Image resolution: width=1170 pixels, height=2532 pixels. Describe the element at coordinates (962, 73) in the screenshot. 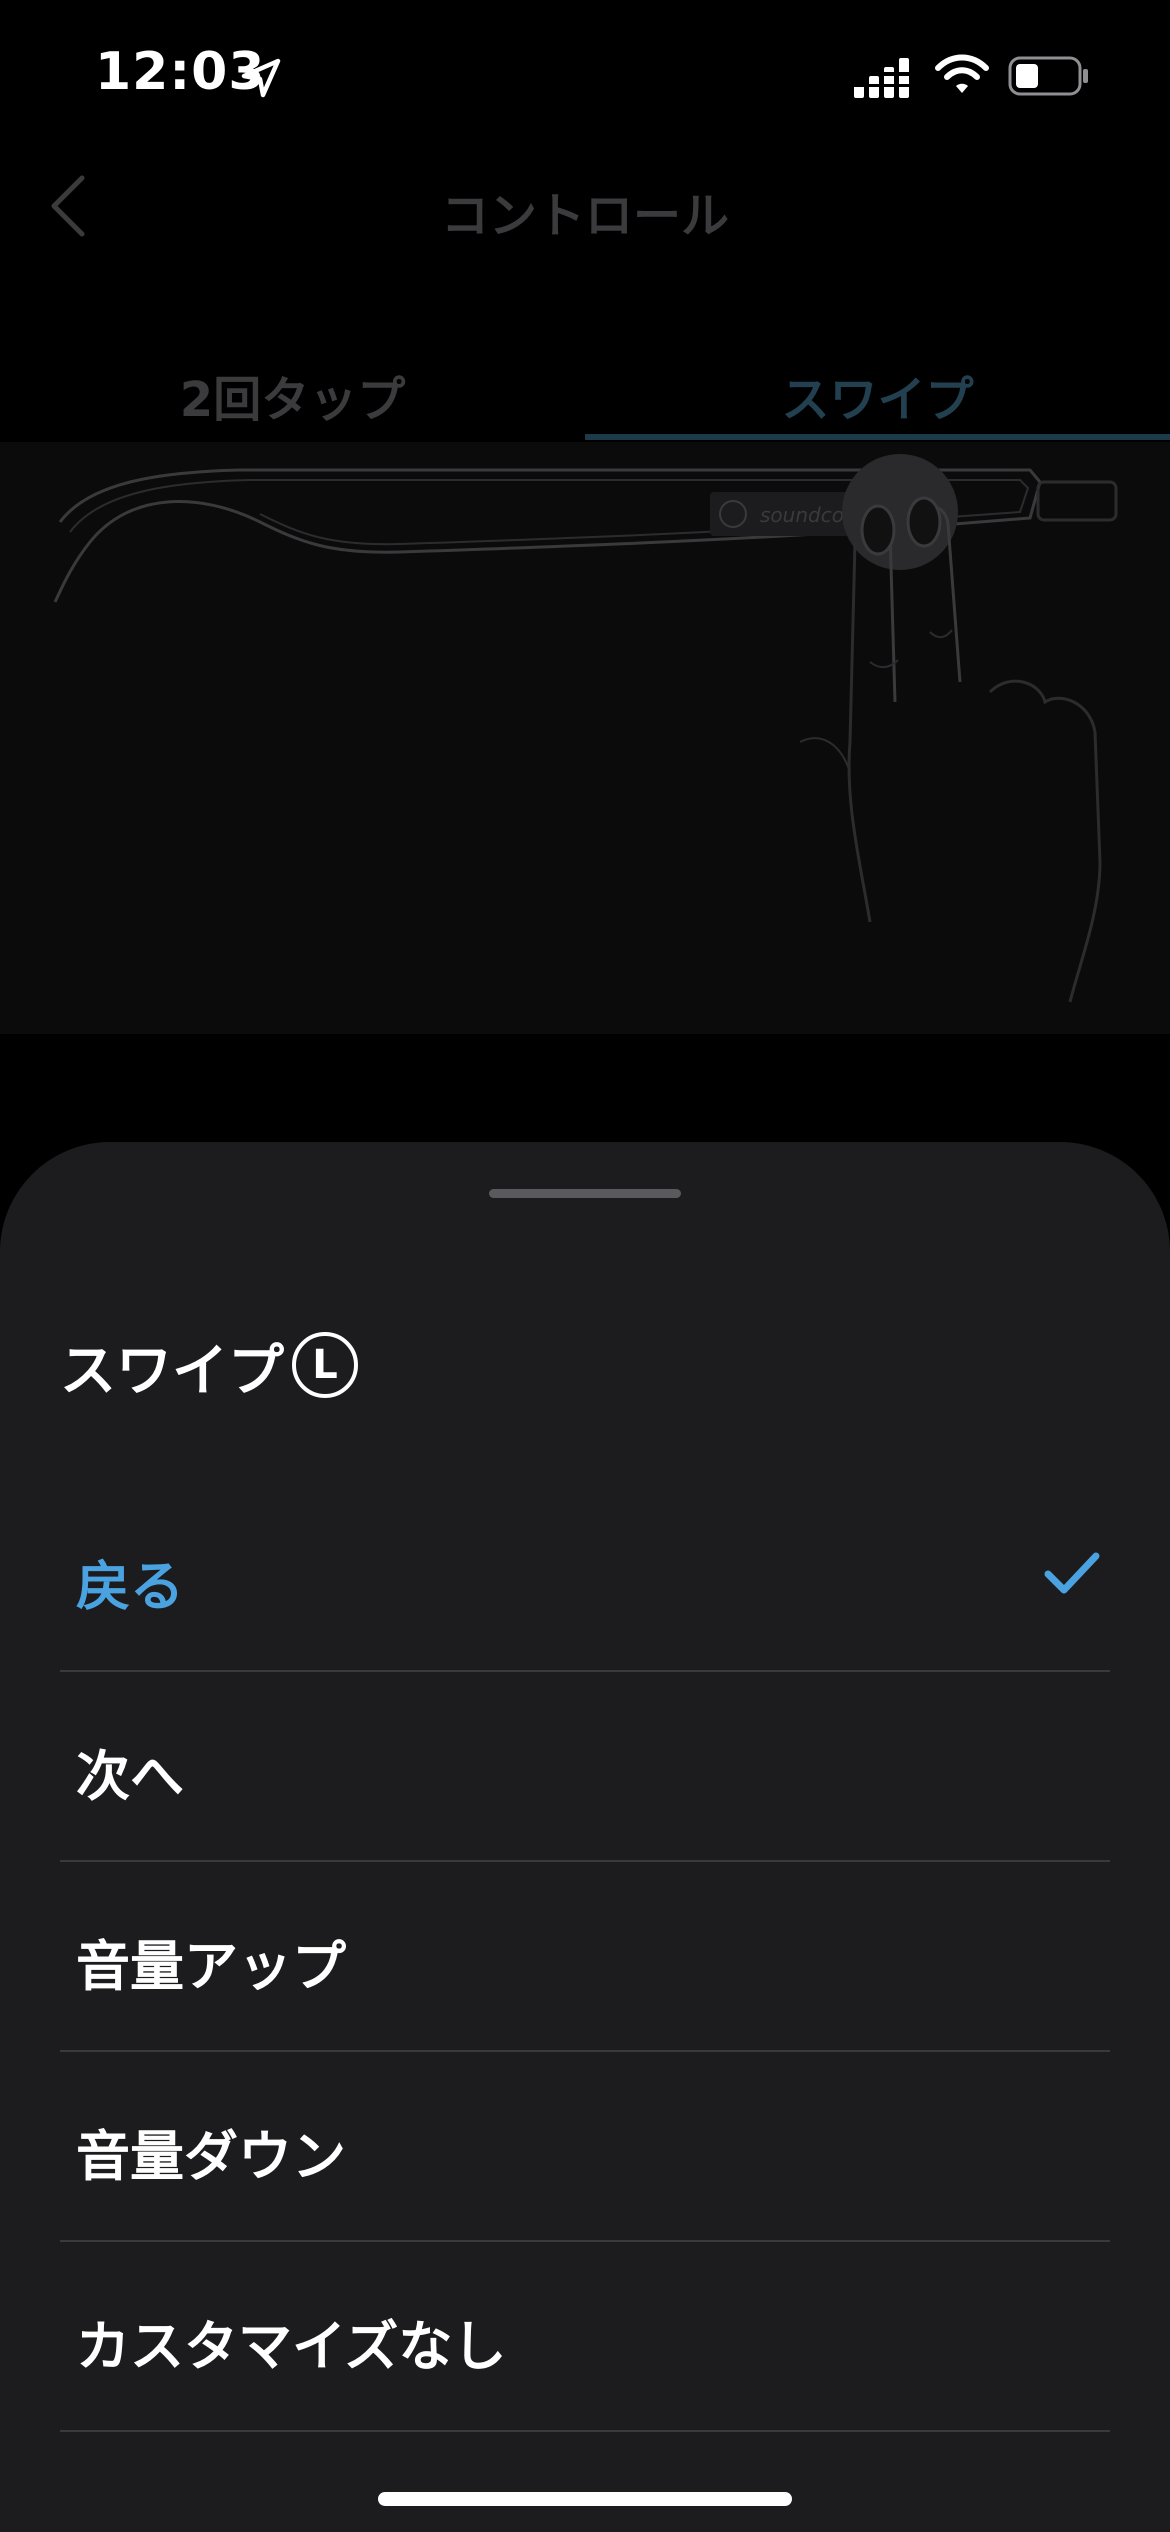

I see `wifi-icon` at that location.